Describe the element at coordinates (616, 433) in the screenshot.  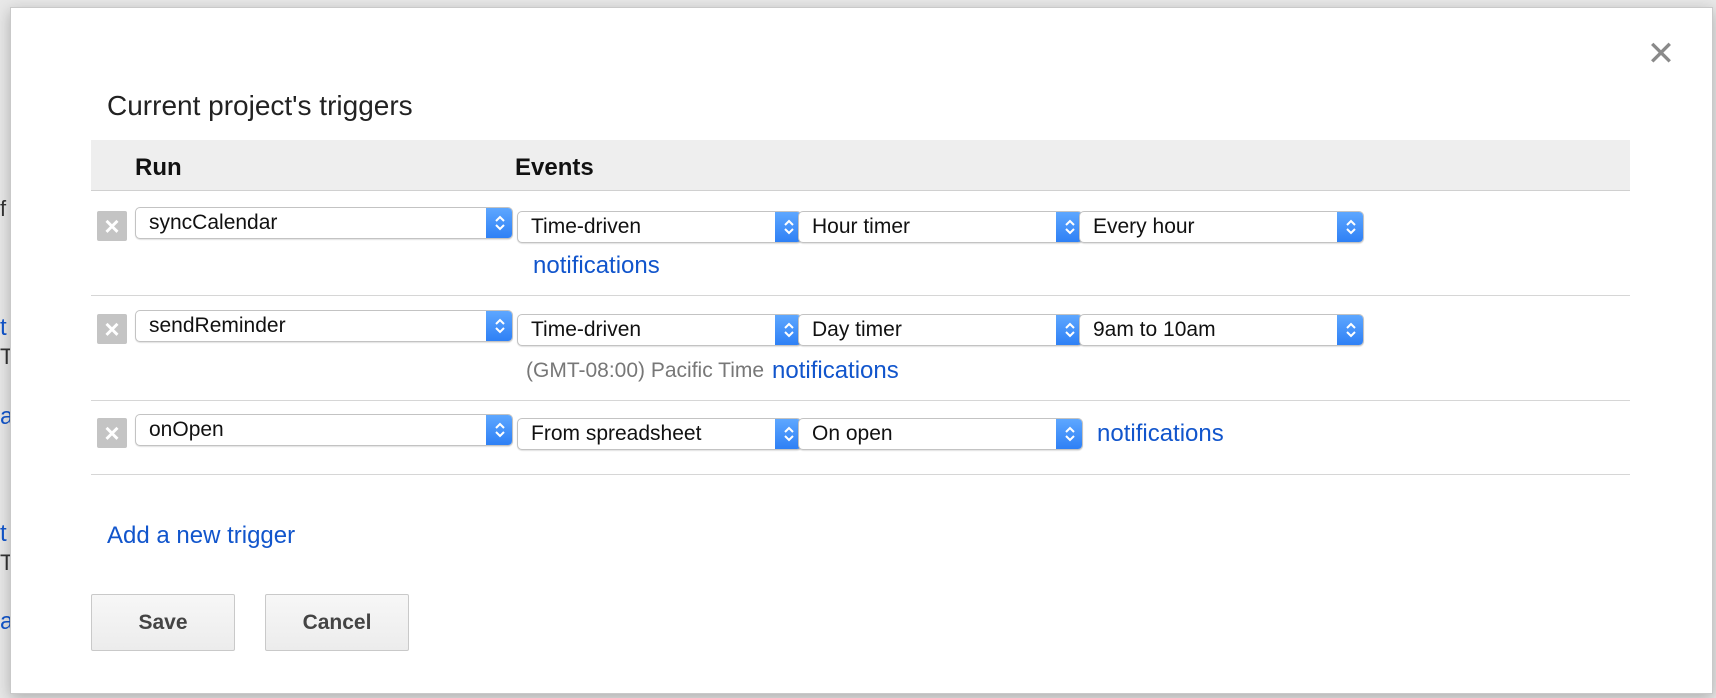
I see `select-value: From spreadsheet` at that location.